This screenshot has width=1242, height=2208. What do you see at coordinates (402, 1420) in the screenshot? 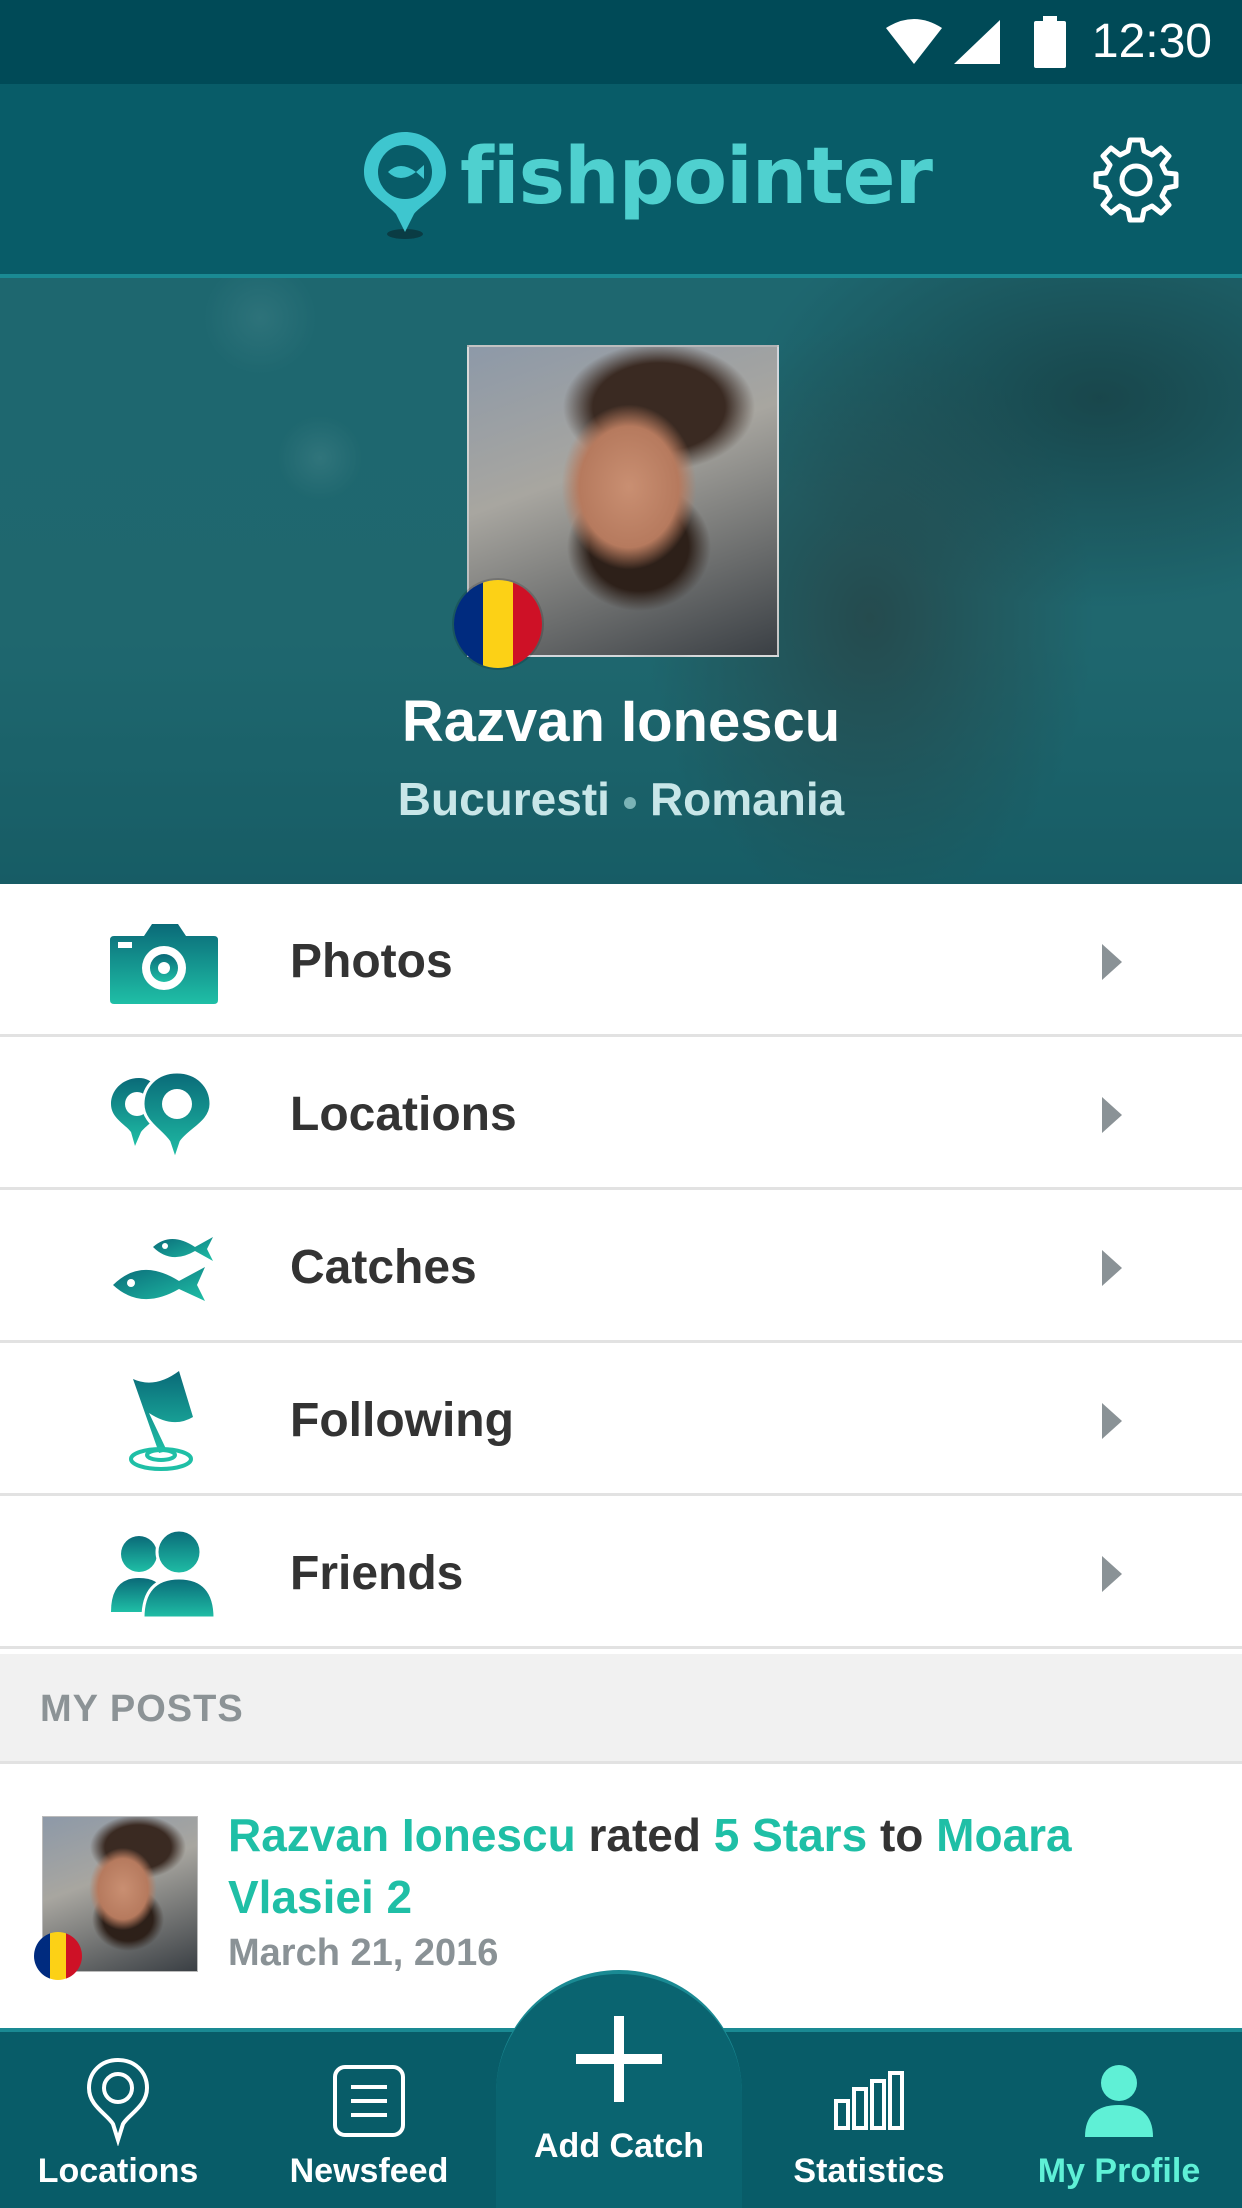
I see `menu-item-label: Following` at bounding box center [402, 1420].